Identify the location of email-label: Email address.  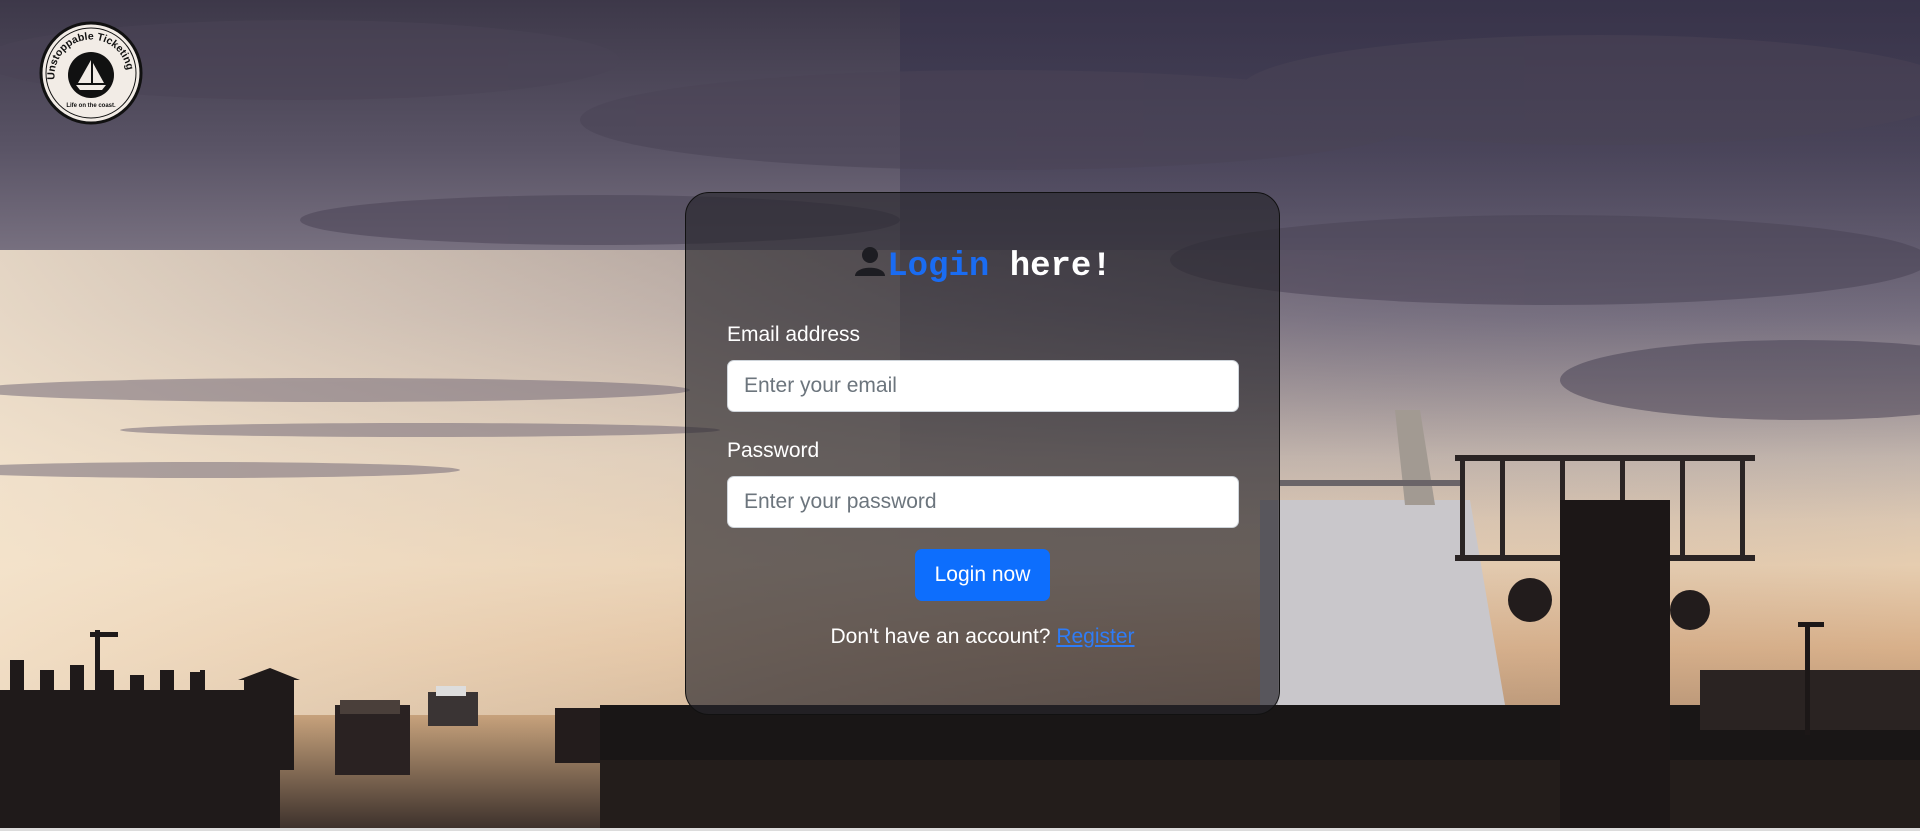
(794, 334).